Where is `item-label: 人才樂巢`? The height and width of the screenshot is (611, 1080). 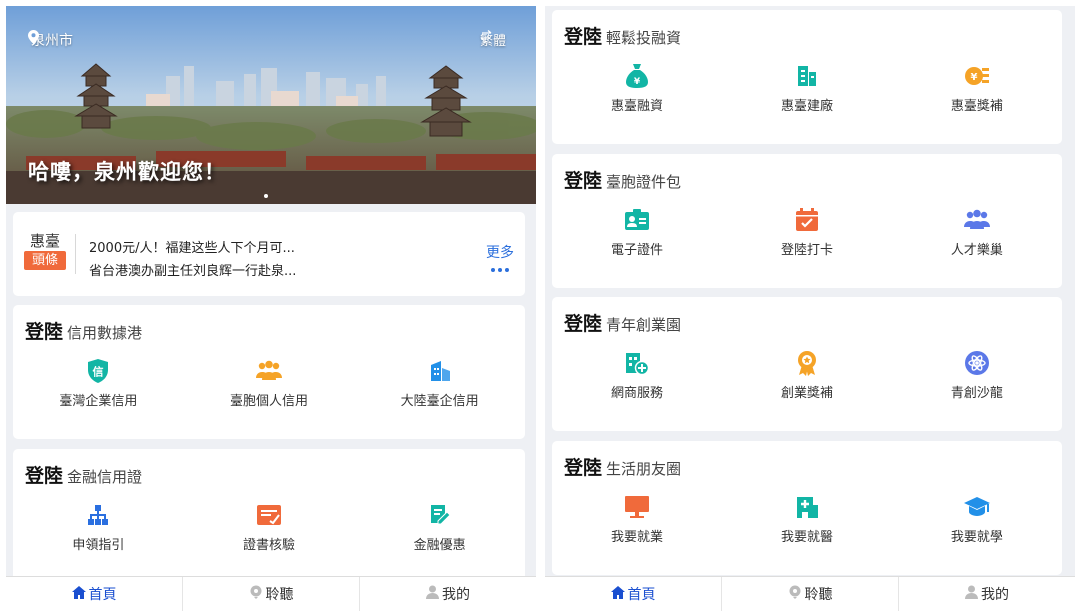 item-label: 人才樂巢 is located at coordinates (976, 250).